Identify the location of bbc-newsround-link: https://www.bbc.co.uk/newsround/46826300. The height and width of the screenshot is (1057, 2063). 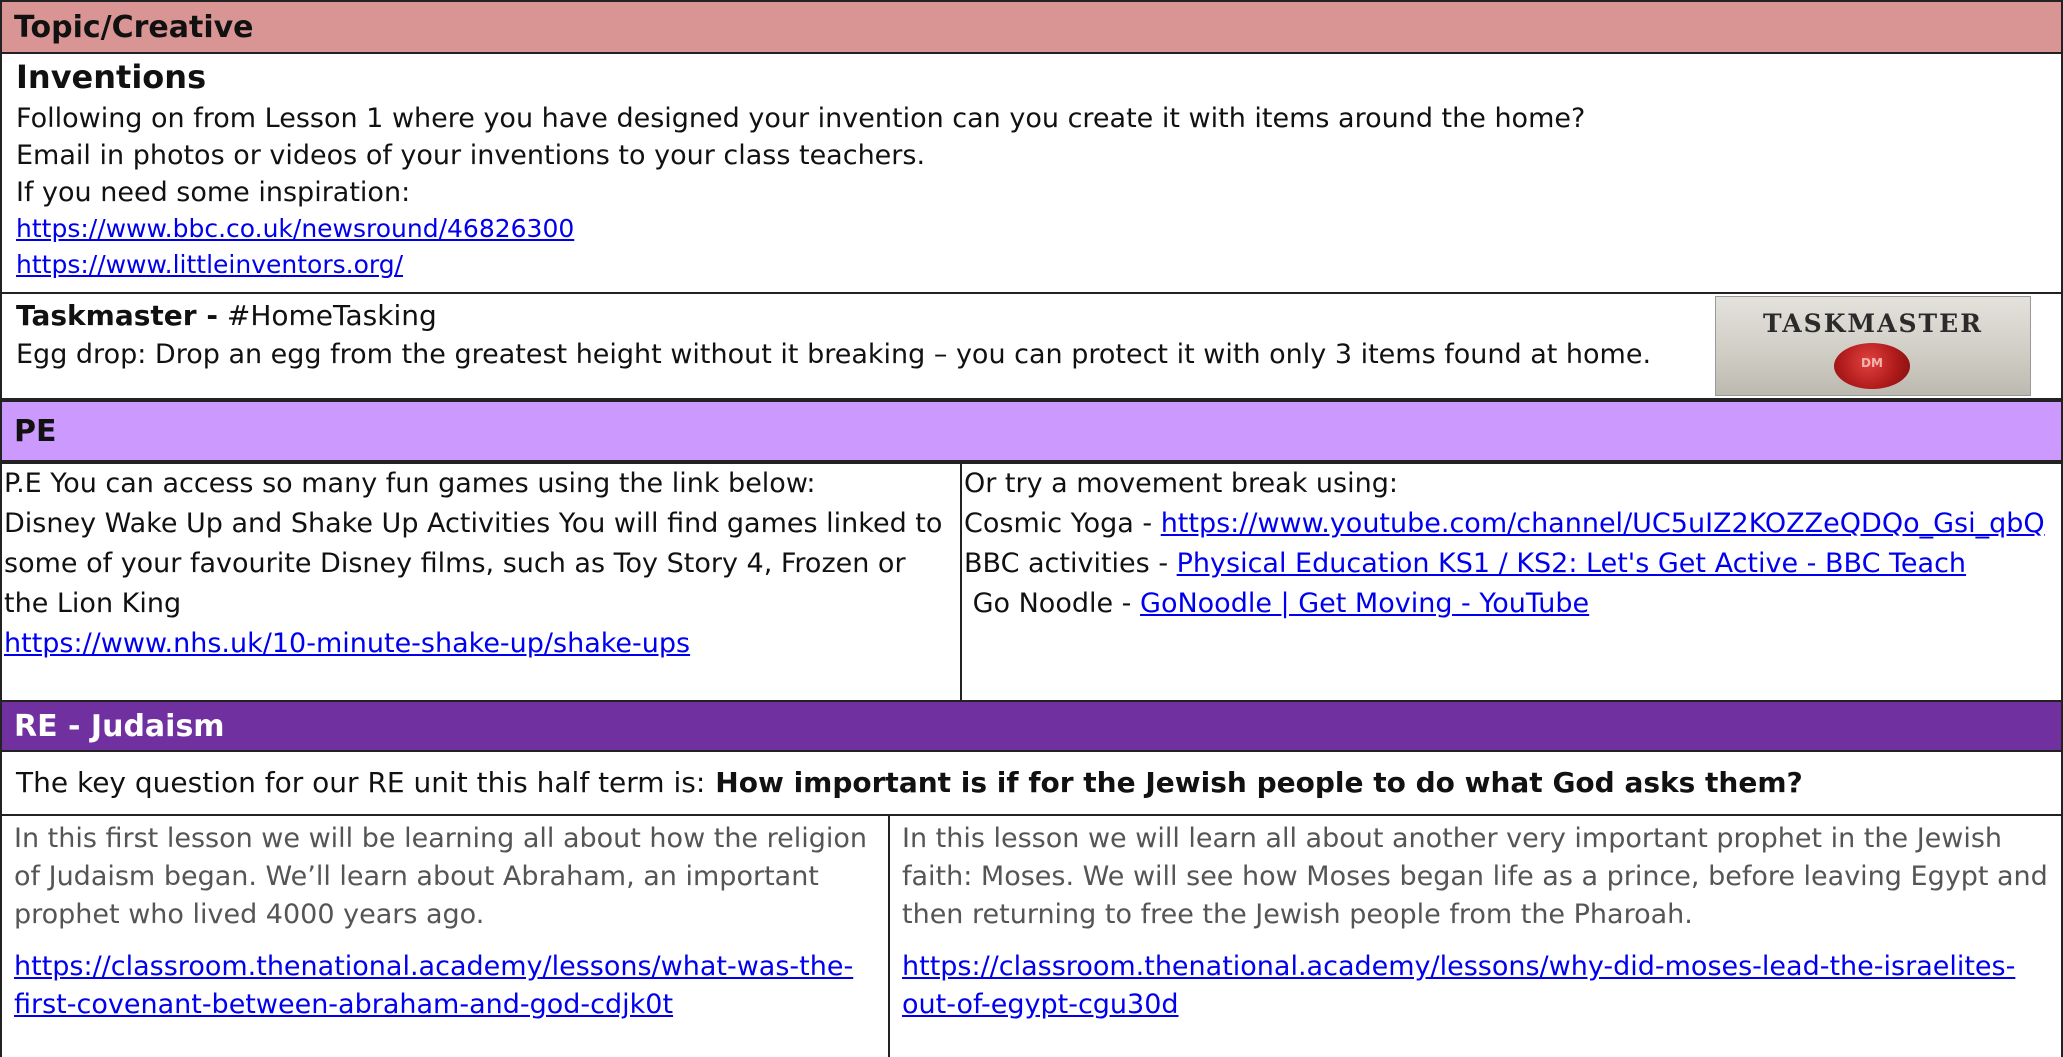
(1038, 229).